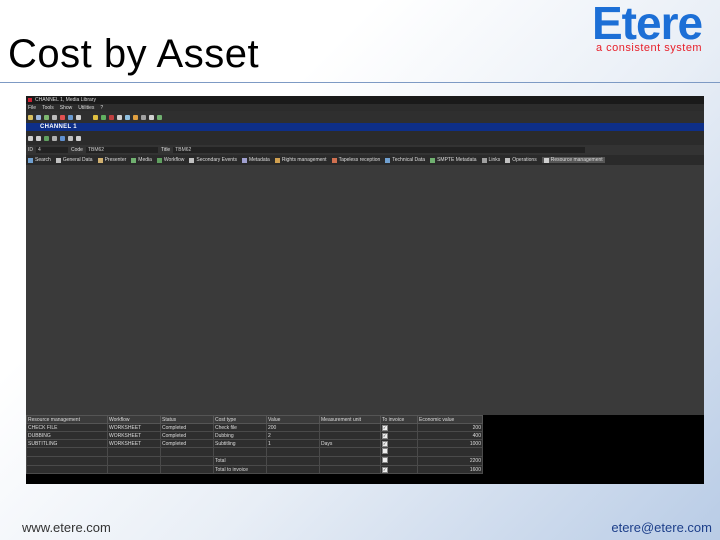 This screenshot has height=540, width=720. What do you see at coordinates (38, 117) in the screenshot?
I see `save-icon` at bounding box center [38, 117].